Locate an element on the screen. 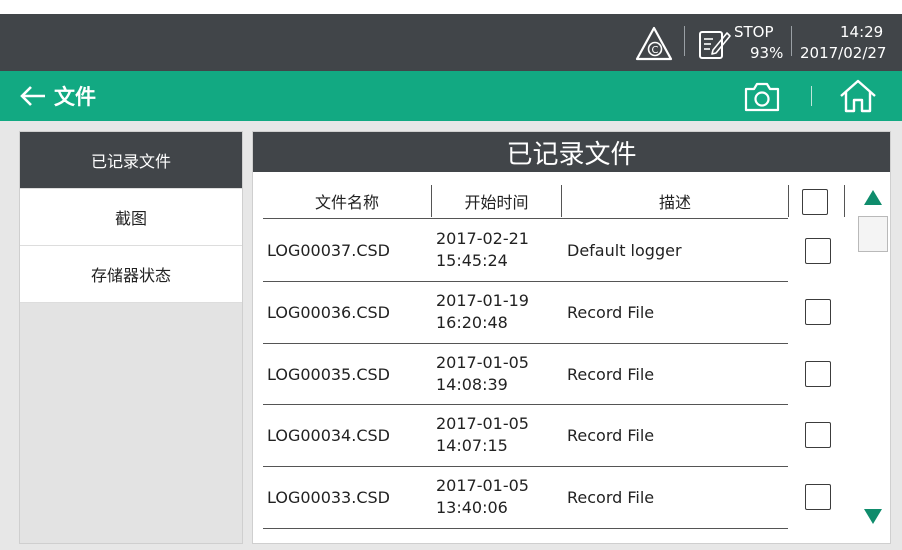 The image size is (902, 550). sidebar-item-screenshots: 截图 is located at coordinates (131, 217).